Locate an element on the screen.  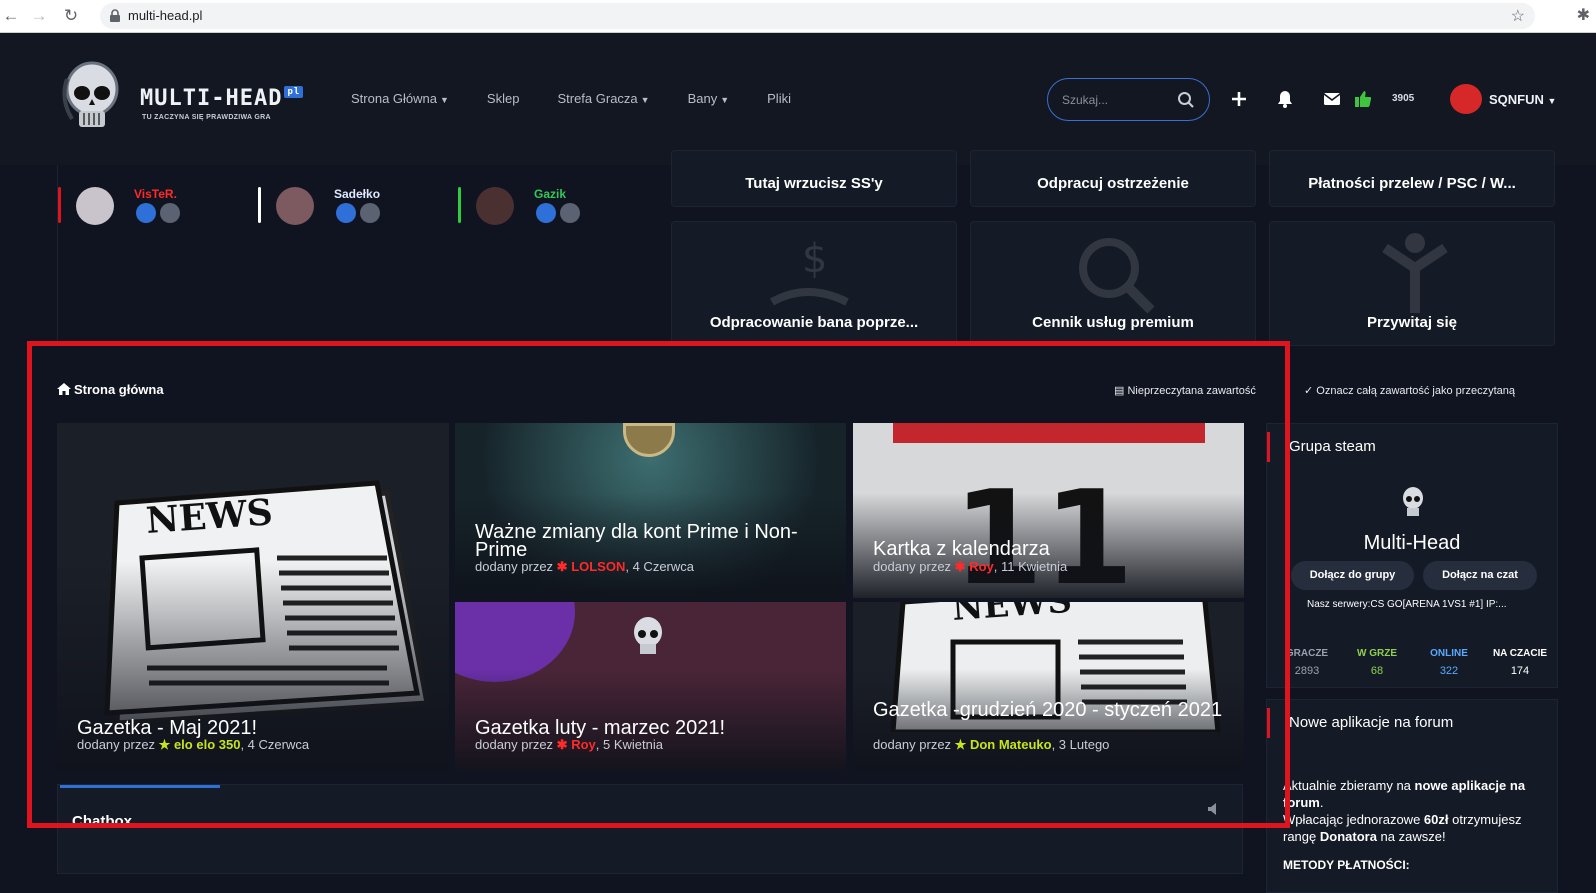
staff-name: VisTeR. is located at coordinates (155, 194).